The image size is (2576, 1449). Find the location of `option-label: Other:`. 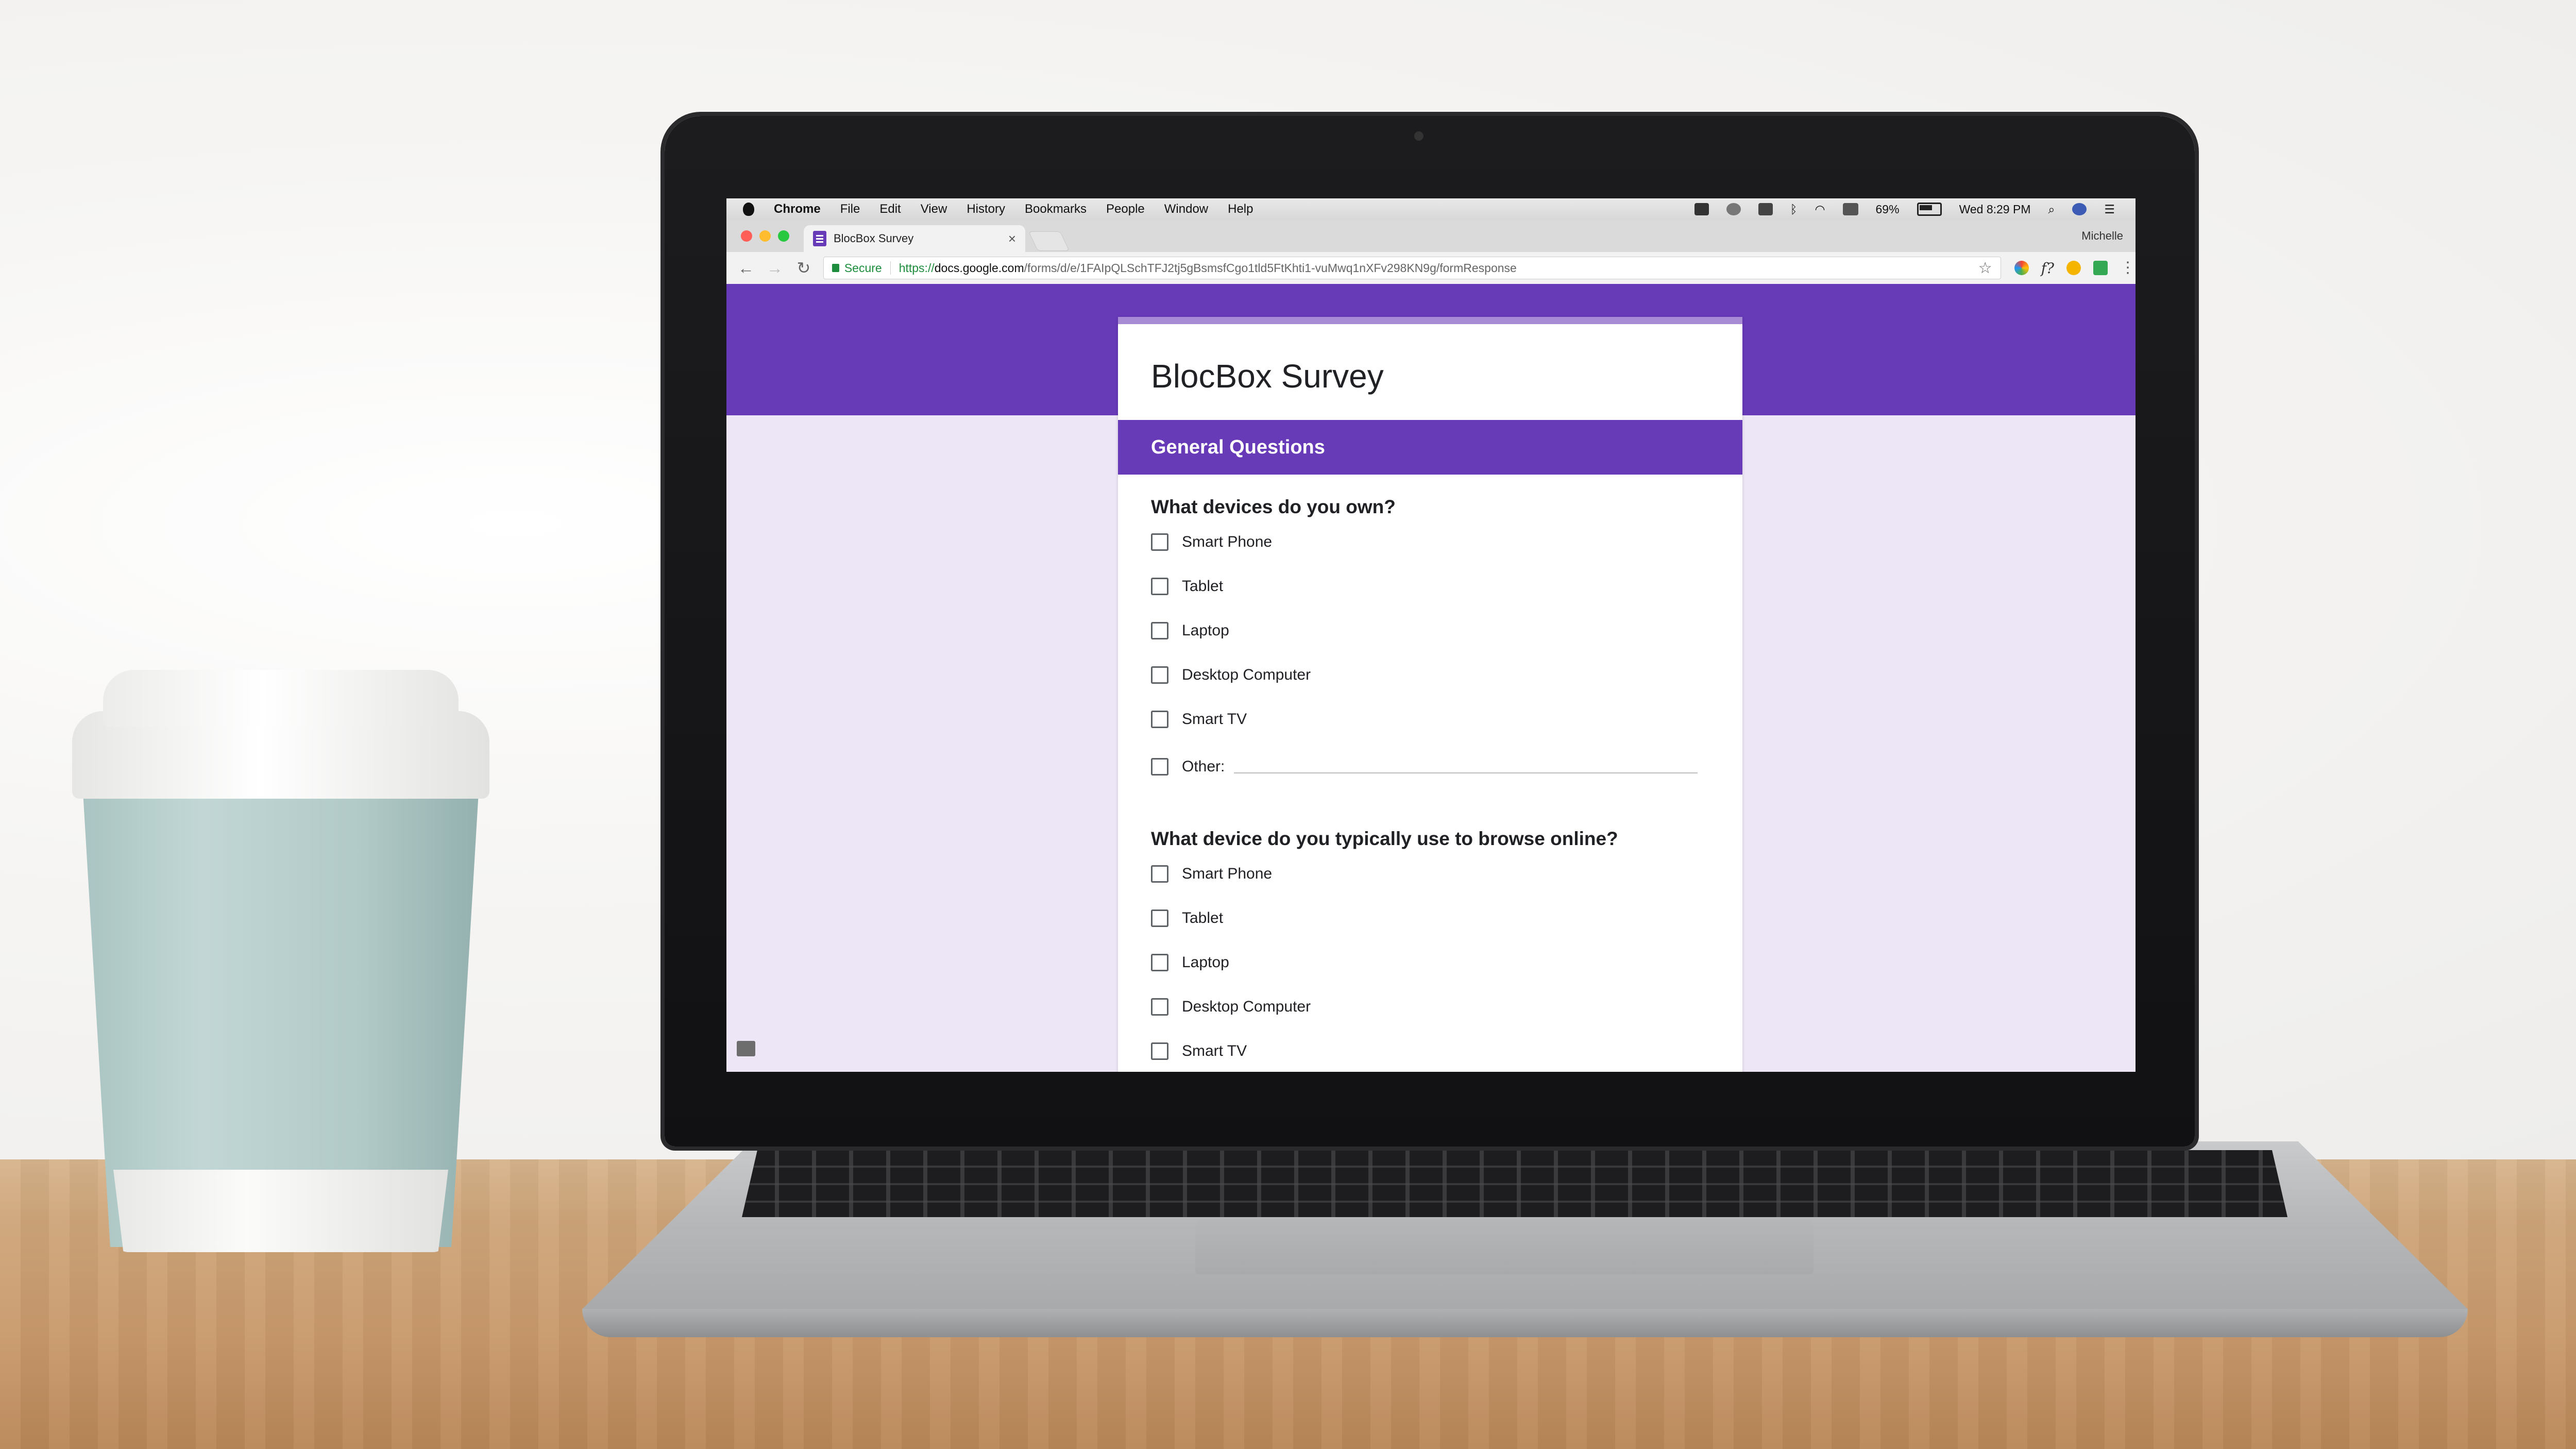

option-label: Other: is located at coordinates (1204, 766).